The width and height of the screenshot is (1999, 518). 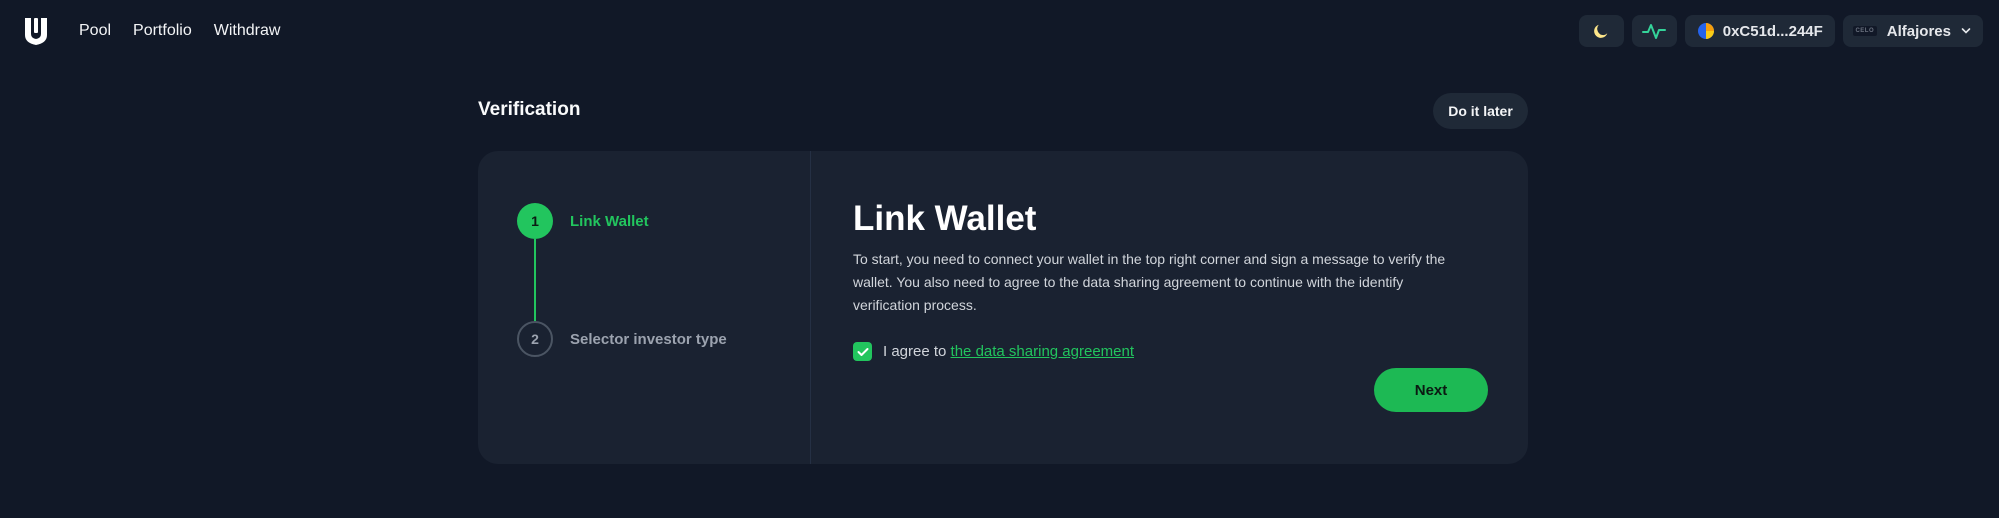 I want to click on steps-panel: 1 Link Wallet 2 Selector investor type, so click(x=644, y=307).